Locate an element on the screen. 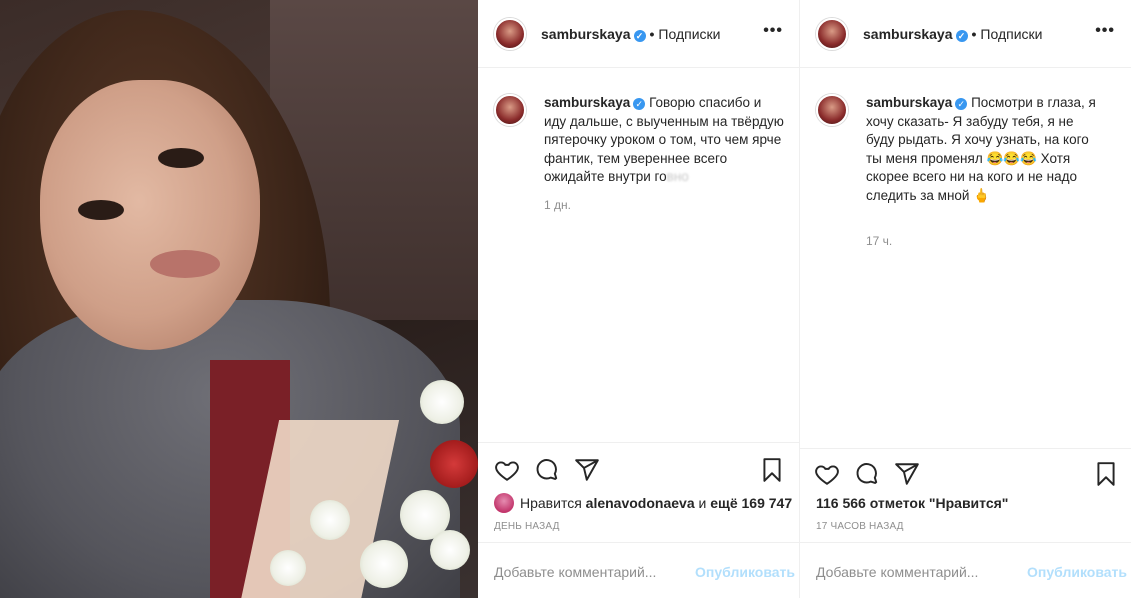  likes-summary: Нравится alenavodonaeva и ещё 169 747 is located at coordinates (643, 503).